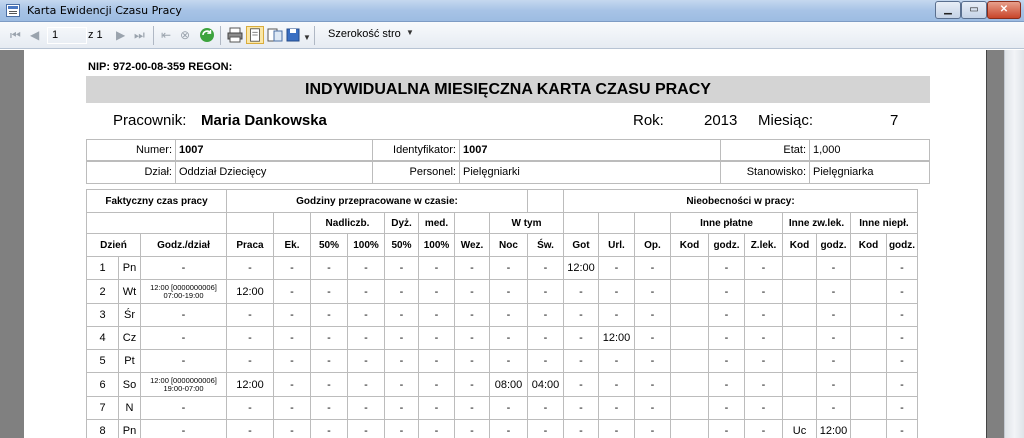 The image size is (1024, 438). Describe the element at coordinates (502, 408) in the screenshot. I see `table-row: 7N-----------------` at that location.